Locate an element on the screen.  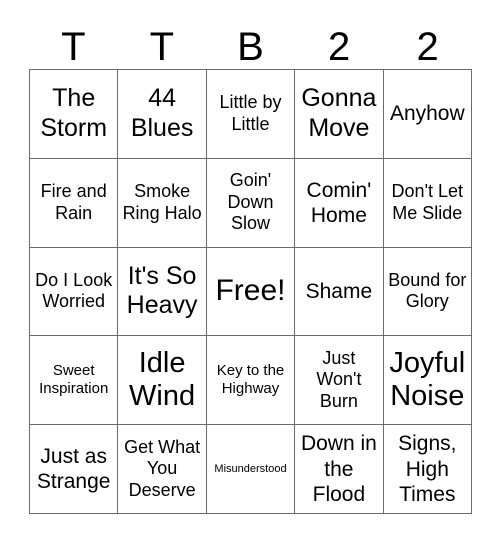
header-letter-3: B is located at coordinates (250, 47).